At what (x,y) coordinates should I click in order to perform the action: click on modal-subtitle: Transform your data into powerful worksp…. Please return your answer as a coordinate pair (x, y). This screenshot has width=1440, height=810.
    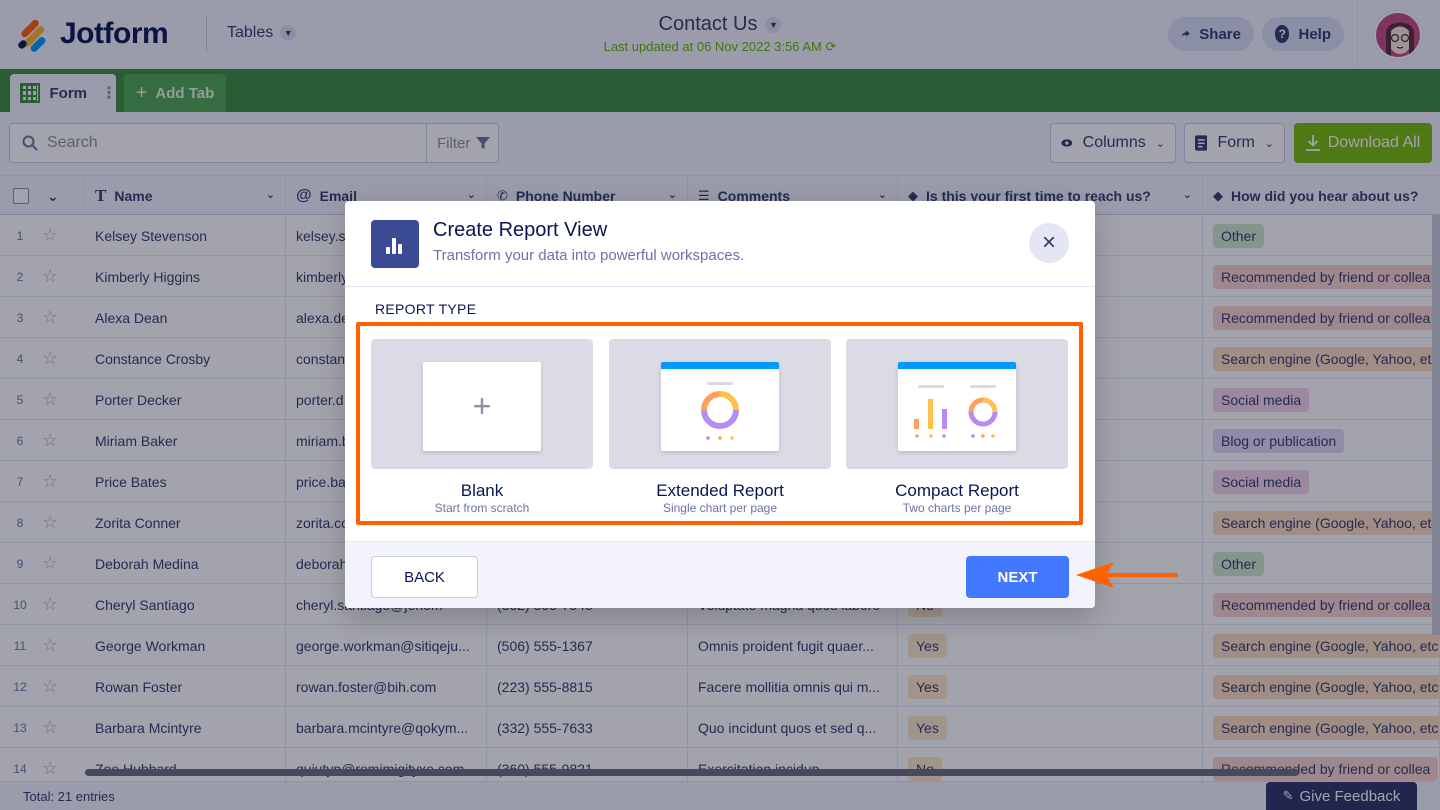
    Looking at the image, I should click on (589, 255).